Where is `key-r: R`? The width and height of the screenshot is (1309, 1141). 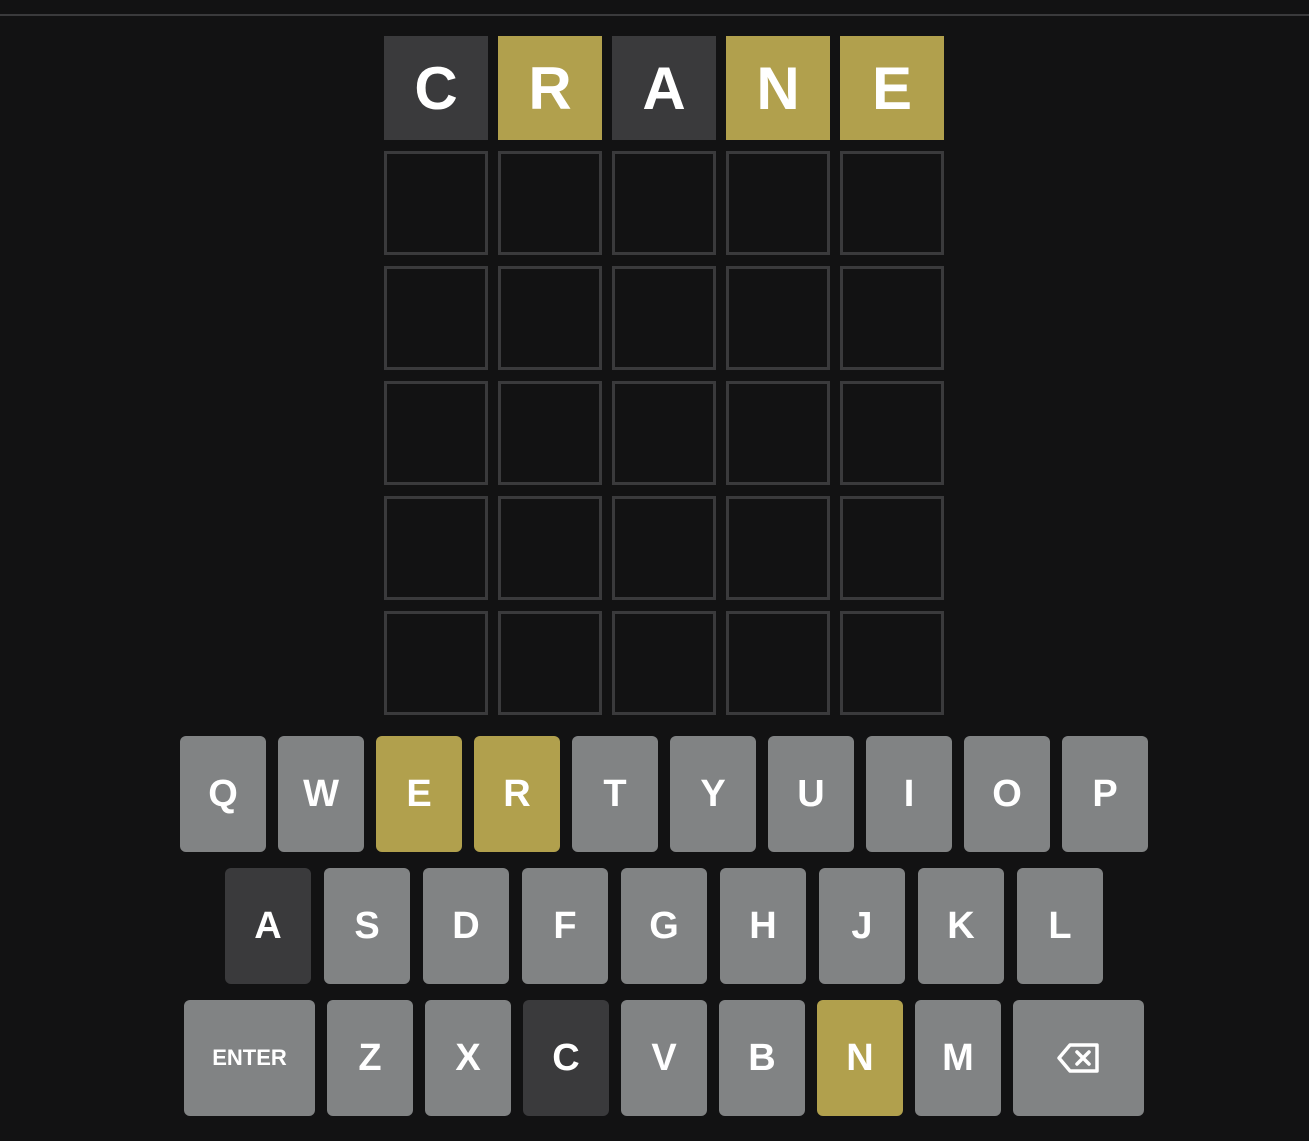 key-r: R is located at coordinates (517, 794).